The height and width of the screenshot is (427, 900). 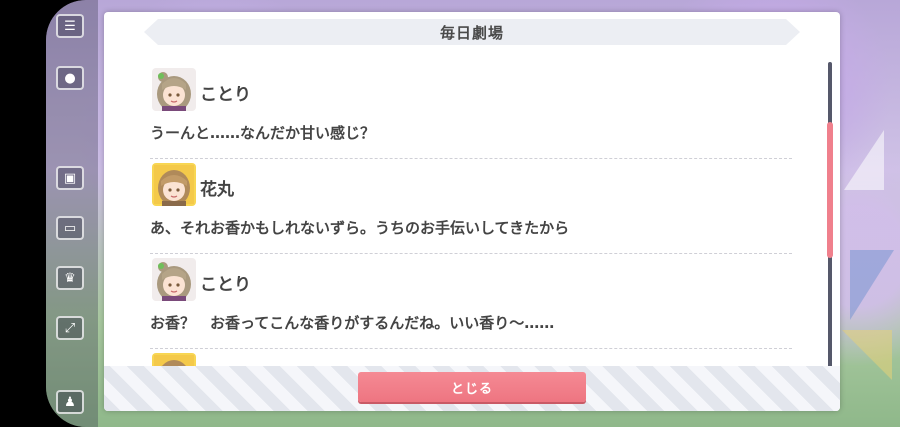 I want to click on dialog-title-bar: 毎日劇場, so click(x=472, y=32).